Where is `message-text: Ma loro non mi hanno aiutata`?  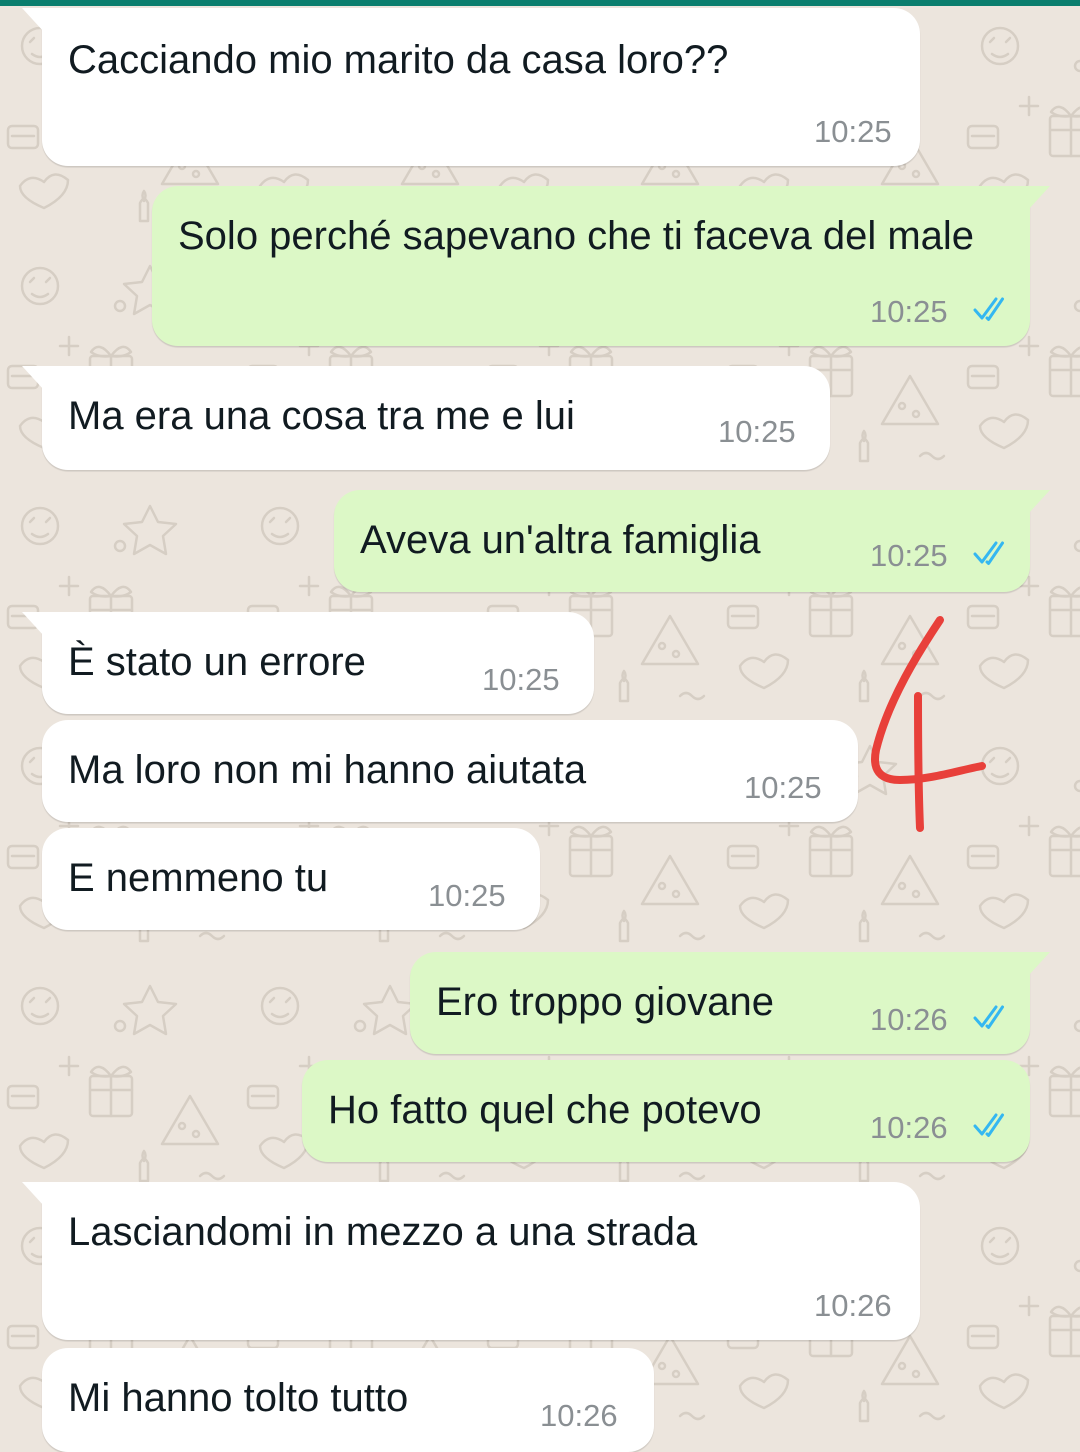
message-text: Ma loro non mi hanno aiutata is located at coordinates (327, 770).